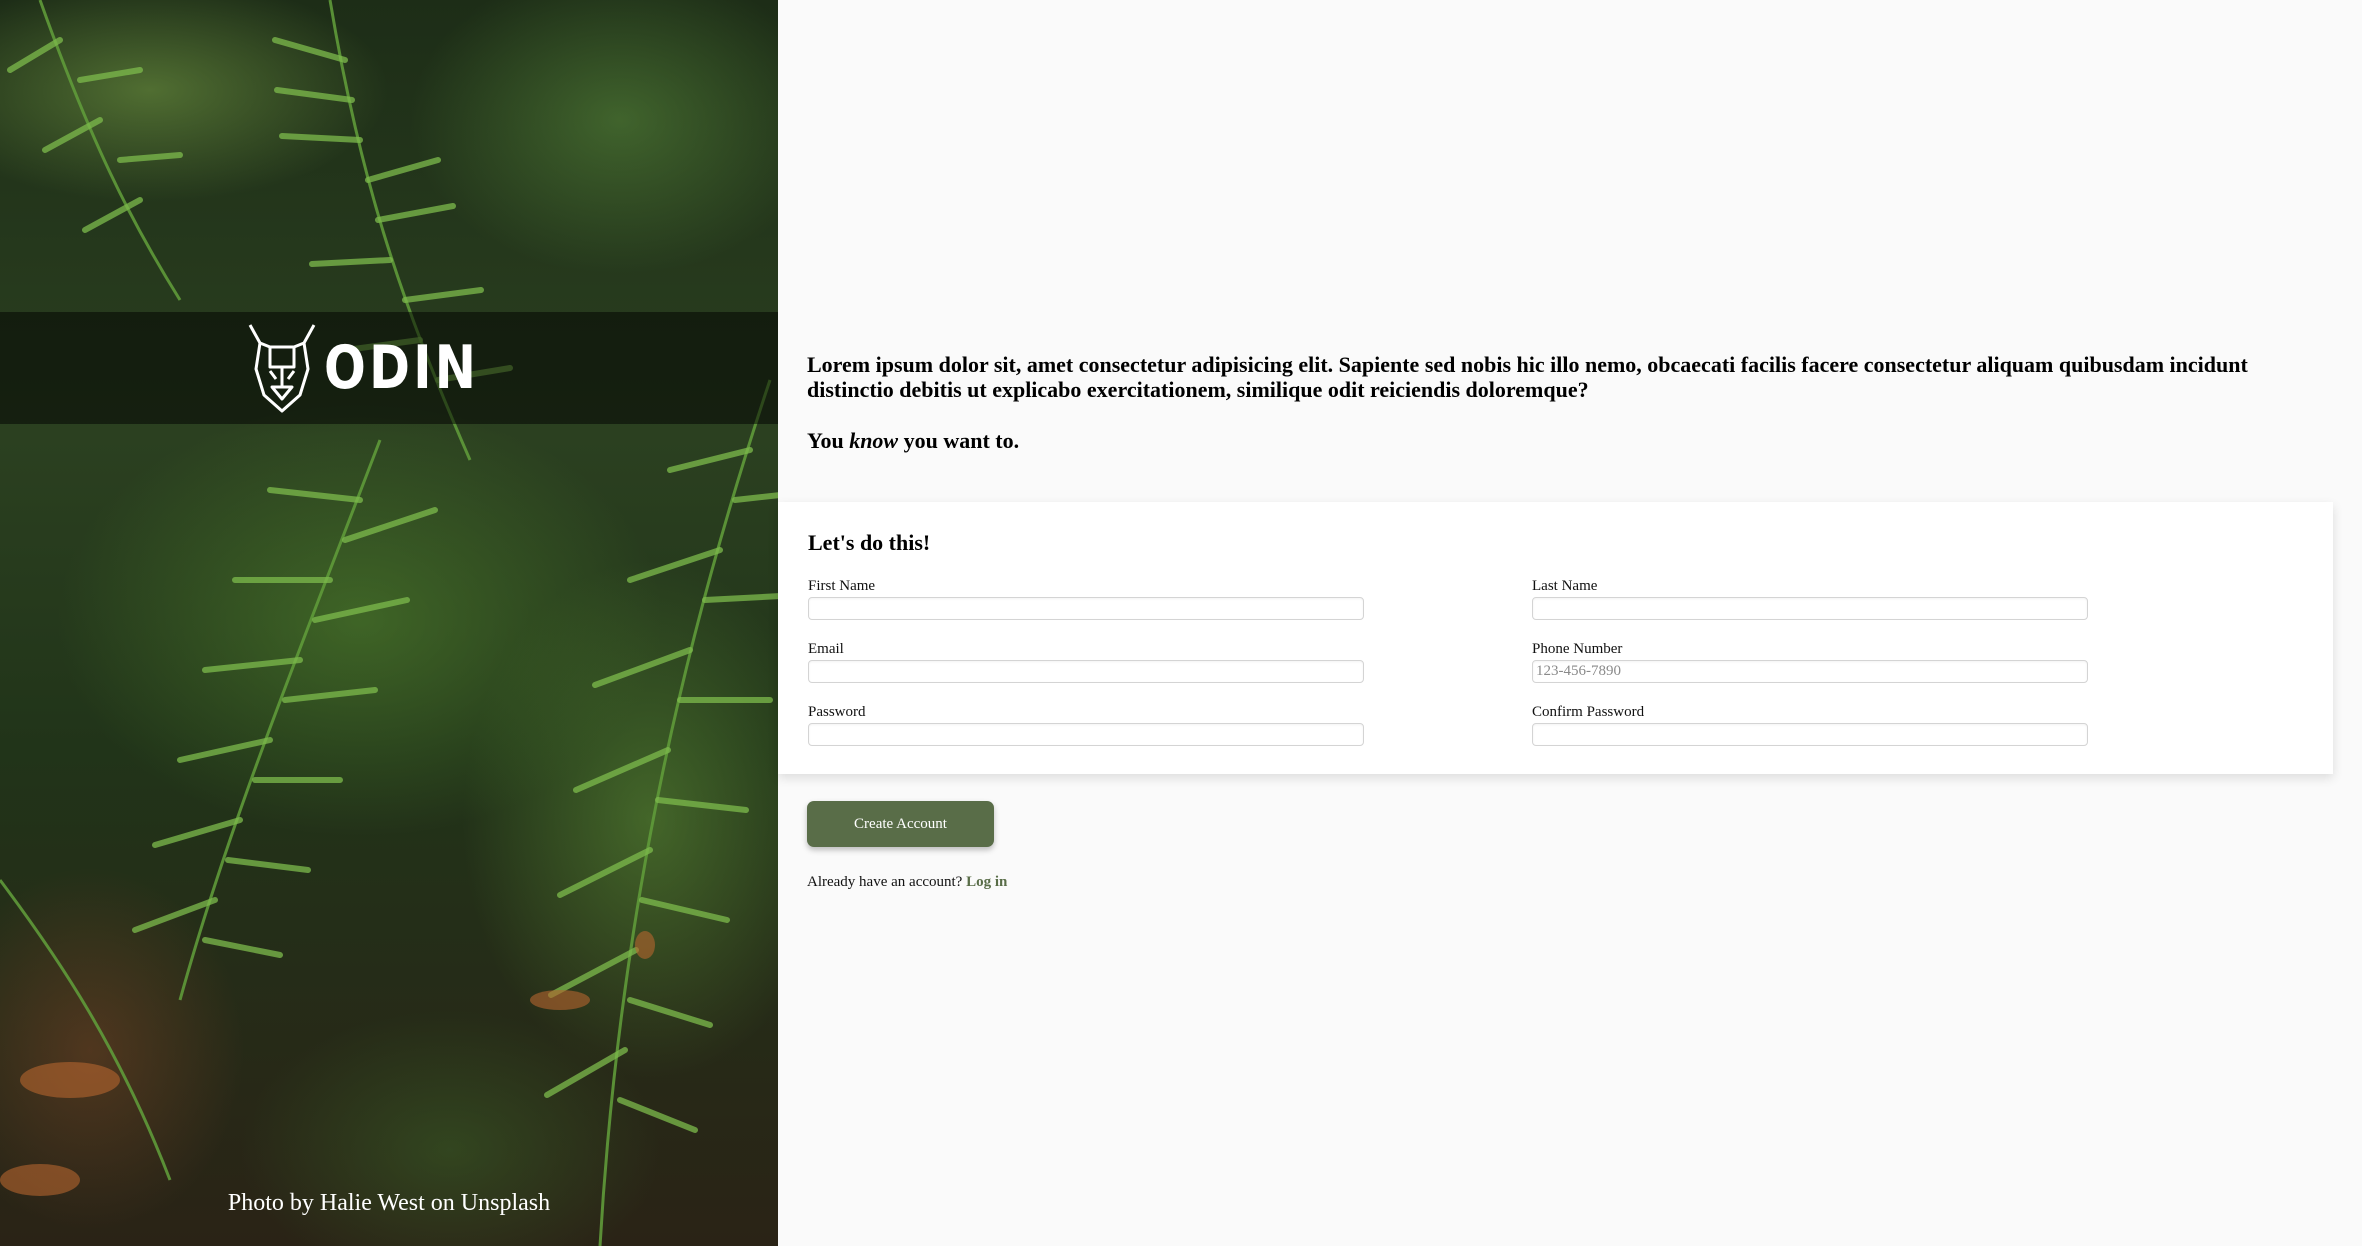 The image size is (2362, 1246). Describe the element at coordinates (887, 882) in the screenshot. I see `login-prompt-text: Already have an account?` at that location.